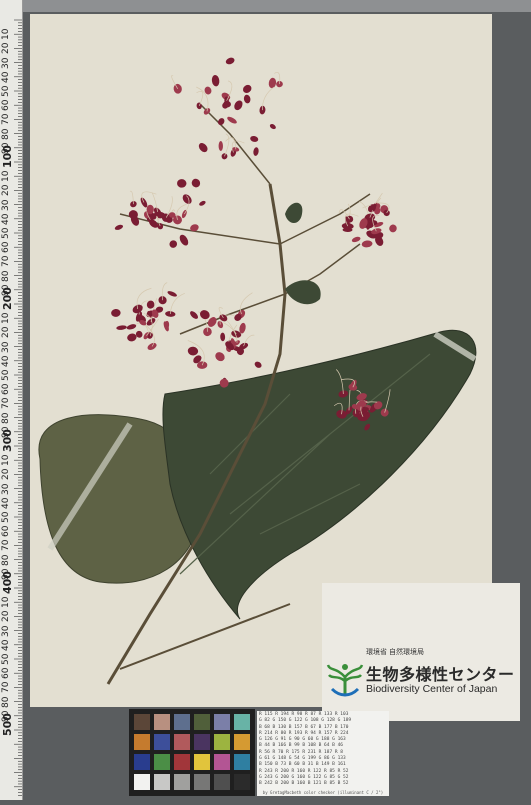 This screenshot has height=805, width=531. Describe the element at coordinates (276, 6) in the screenshot. I see `top-ruler` at that location.